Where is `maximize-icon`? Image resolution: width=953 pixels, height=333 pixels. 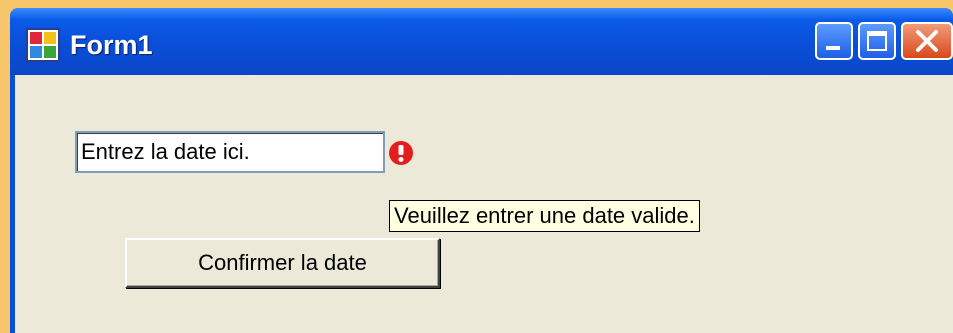
maximize-icon is located at coordinates (877, 41).